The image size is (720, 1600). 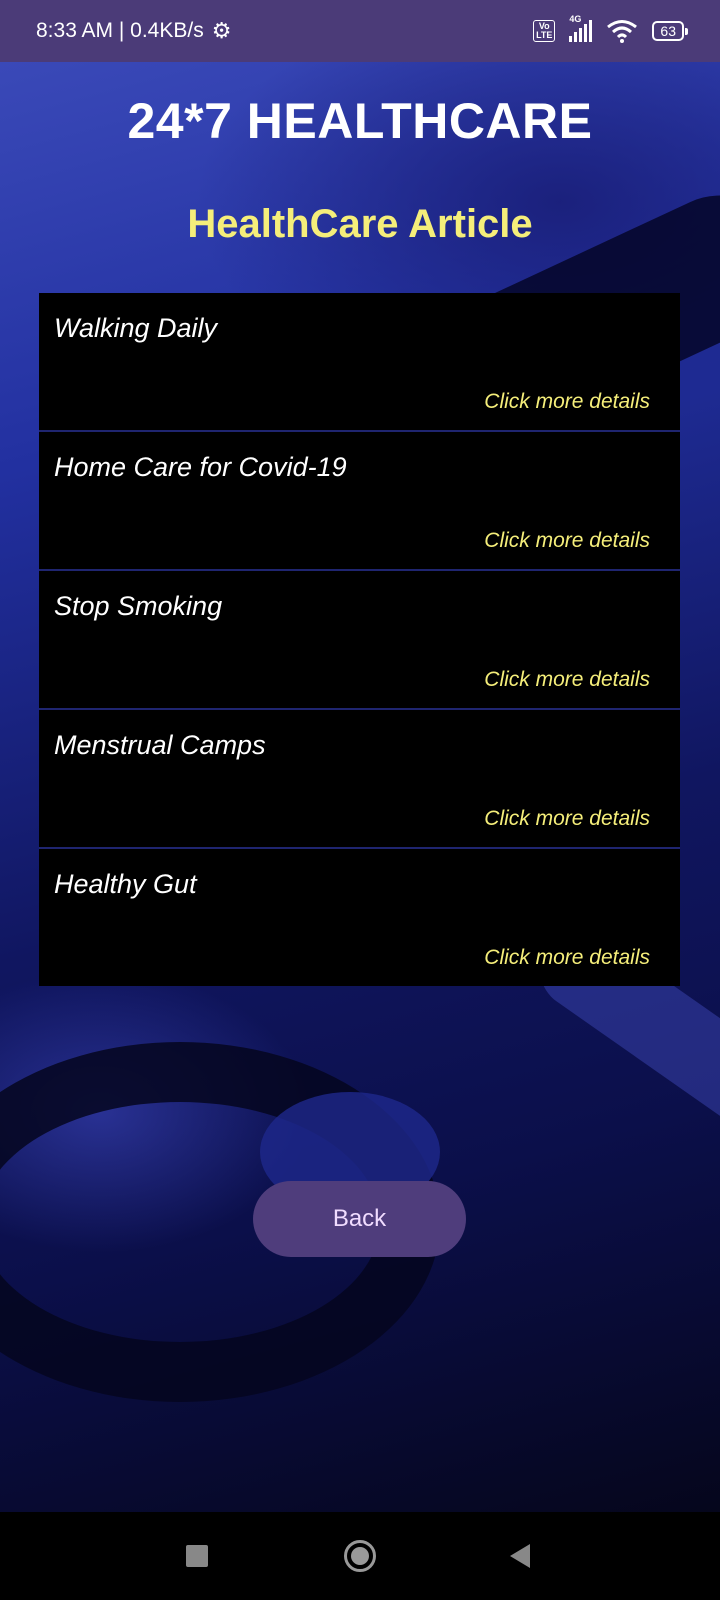 What do you see at coordinates (360, 224) in the screenshot?
I see `section-title: HealthCare Article` at bounding box center [360, 224].